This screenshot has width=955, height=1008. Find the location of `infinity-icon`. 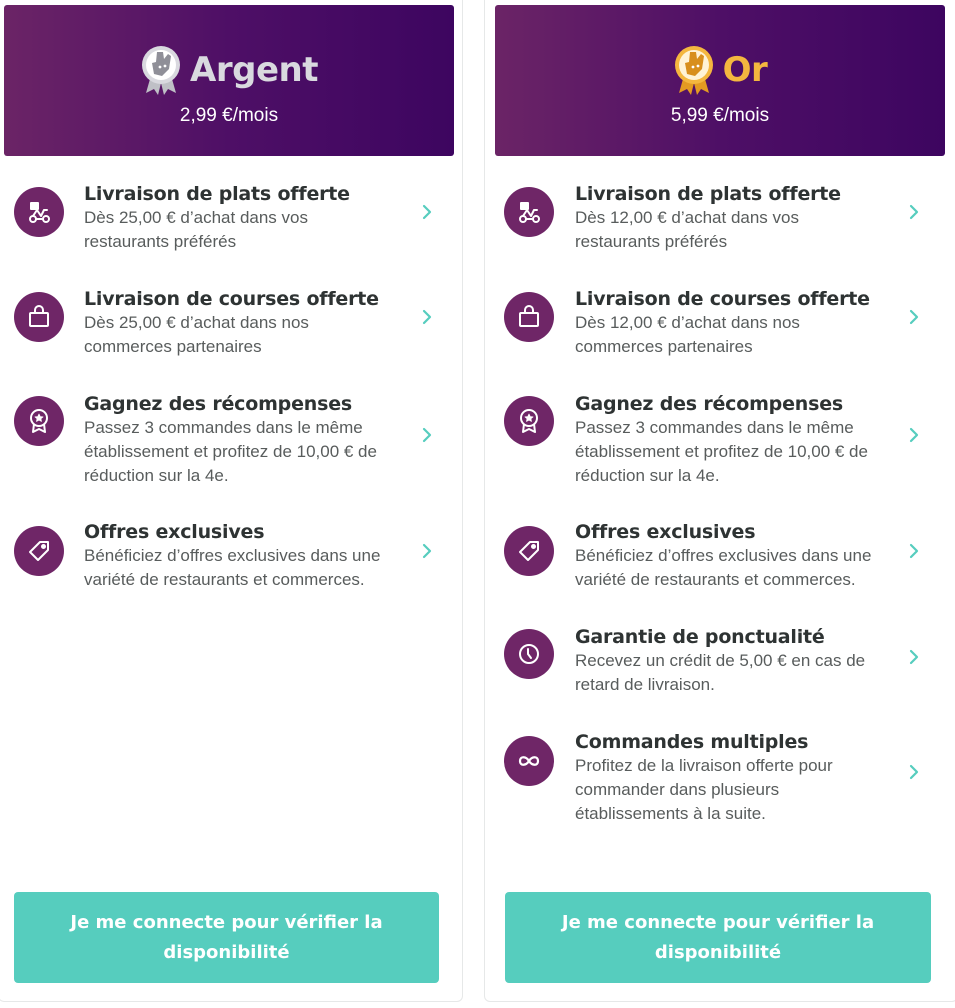

infinity-icon is located at coordinates (529, 761).